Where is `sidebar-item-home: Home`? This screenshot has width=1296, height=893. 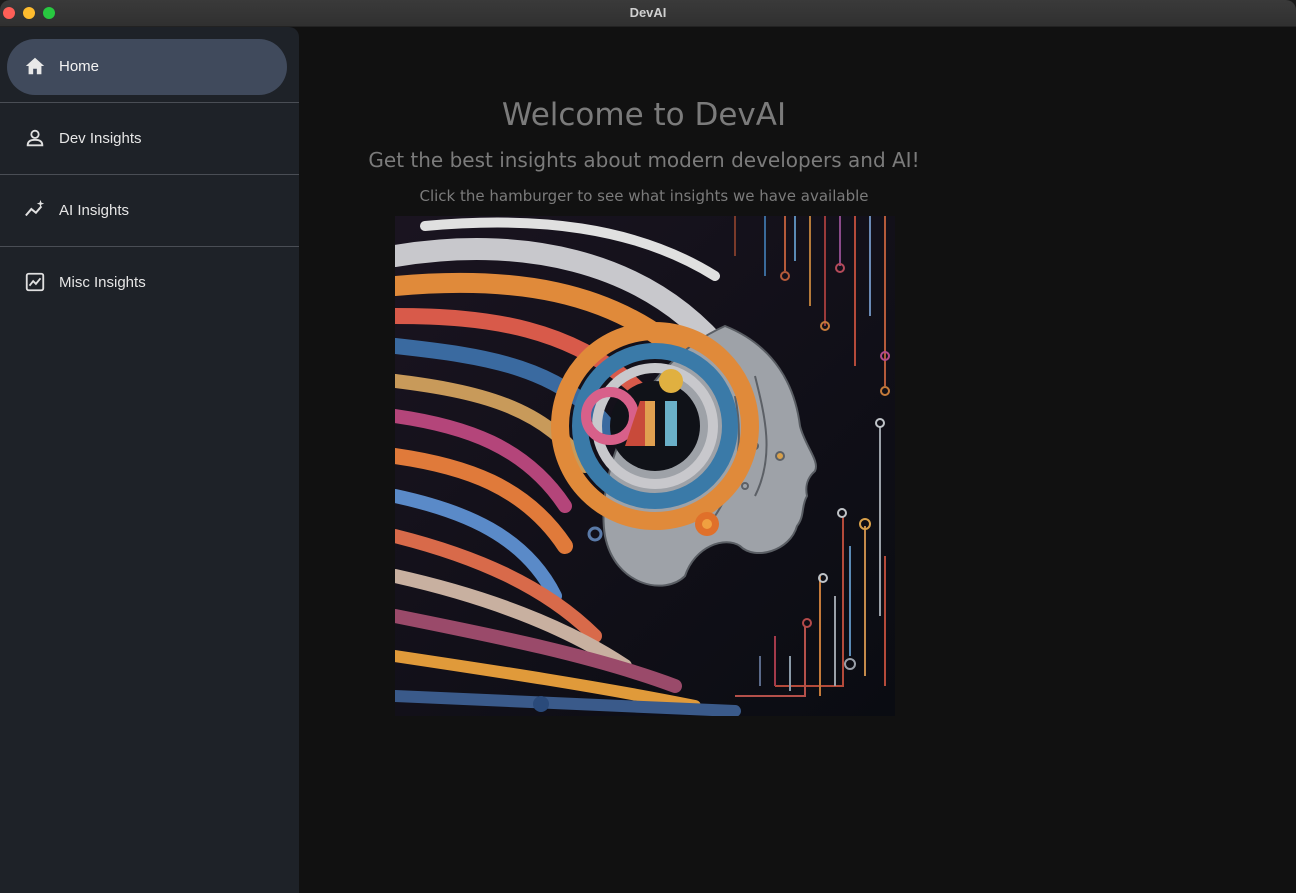
sidebar-item-home: Home is located at coordinates (149, 63).